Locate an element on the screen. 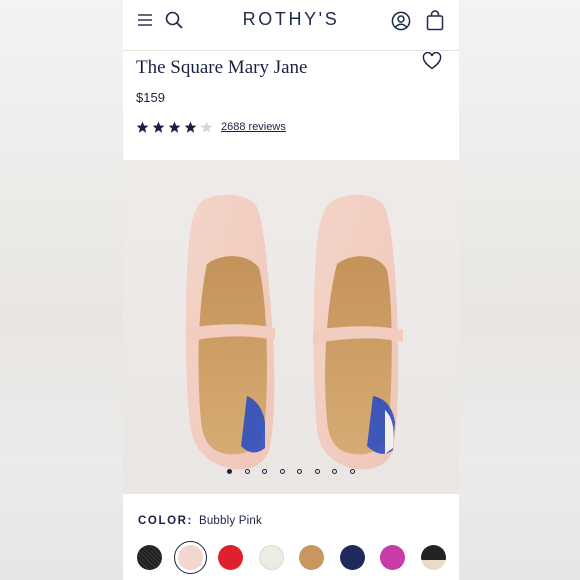 This screenshot has width=580, height=580. product-price: $159 is located at coordinates (150, 97).